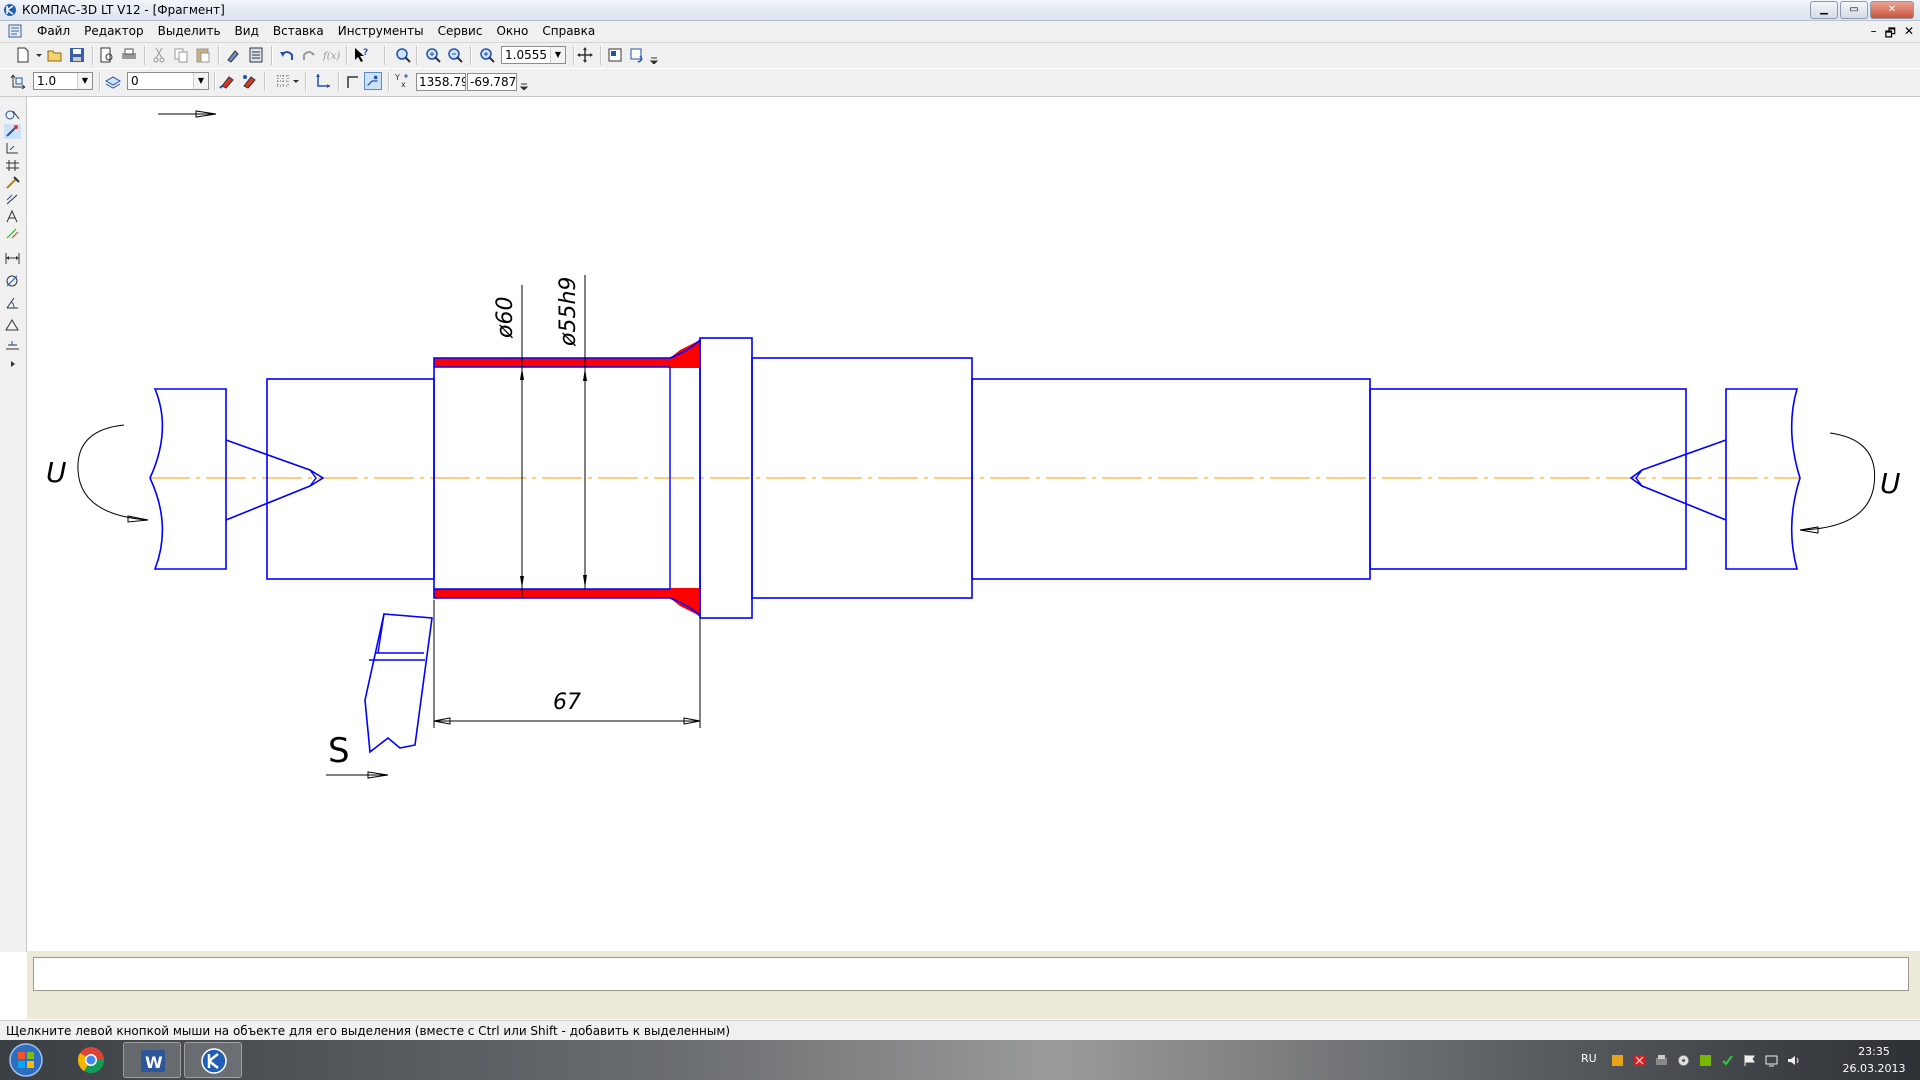  Describe the element at coordinates (361, 55) in the screenshot. I see `help-cursor-icon: ?` at that location.